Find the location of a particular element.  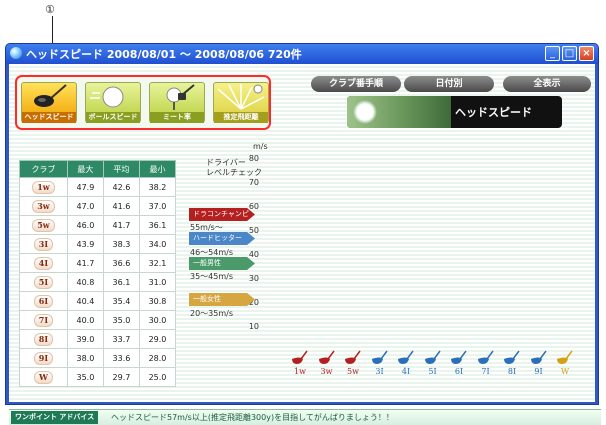

table-row: W 35.0 29.7 25.0 is located at coordinates (98, 377).